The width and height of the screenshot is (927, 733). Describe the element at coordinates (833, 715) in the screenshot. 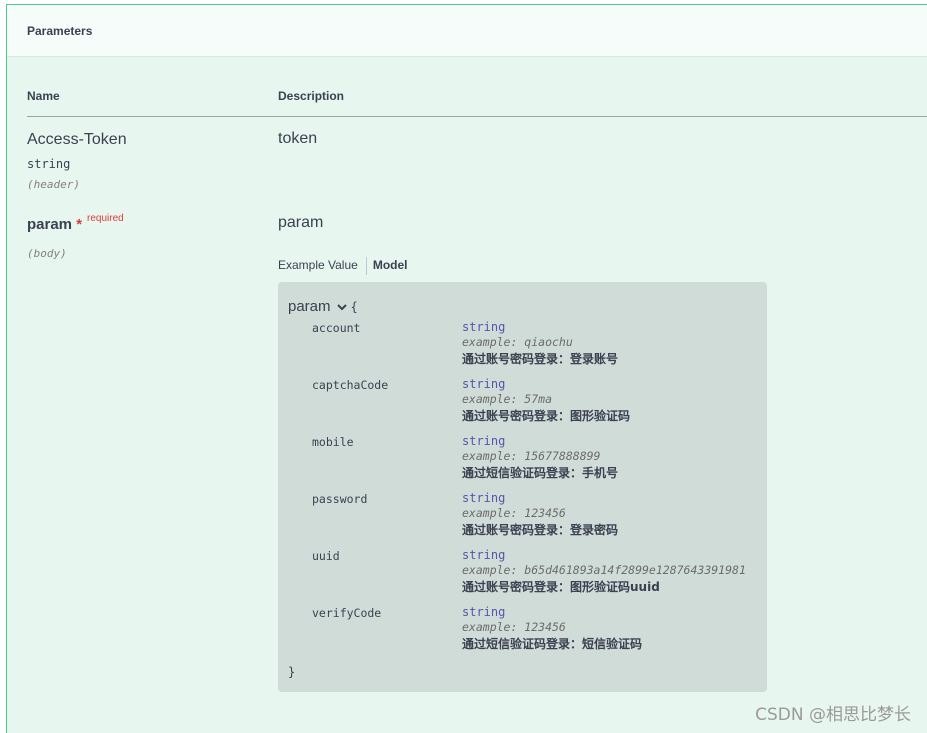

I see `watermark: CSDN @相思比梦长` at that location.